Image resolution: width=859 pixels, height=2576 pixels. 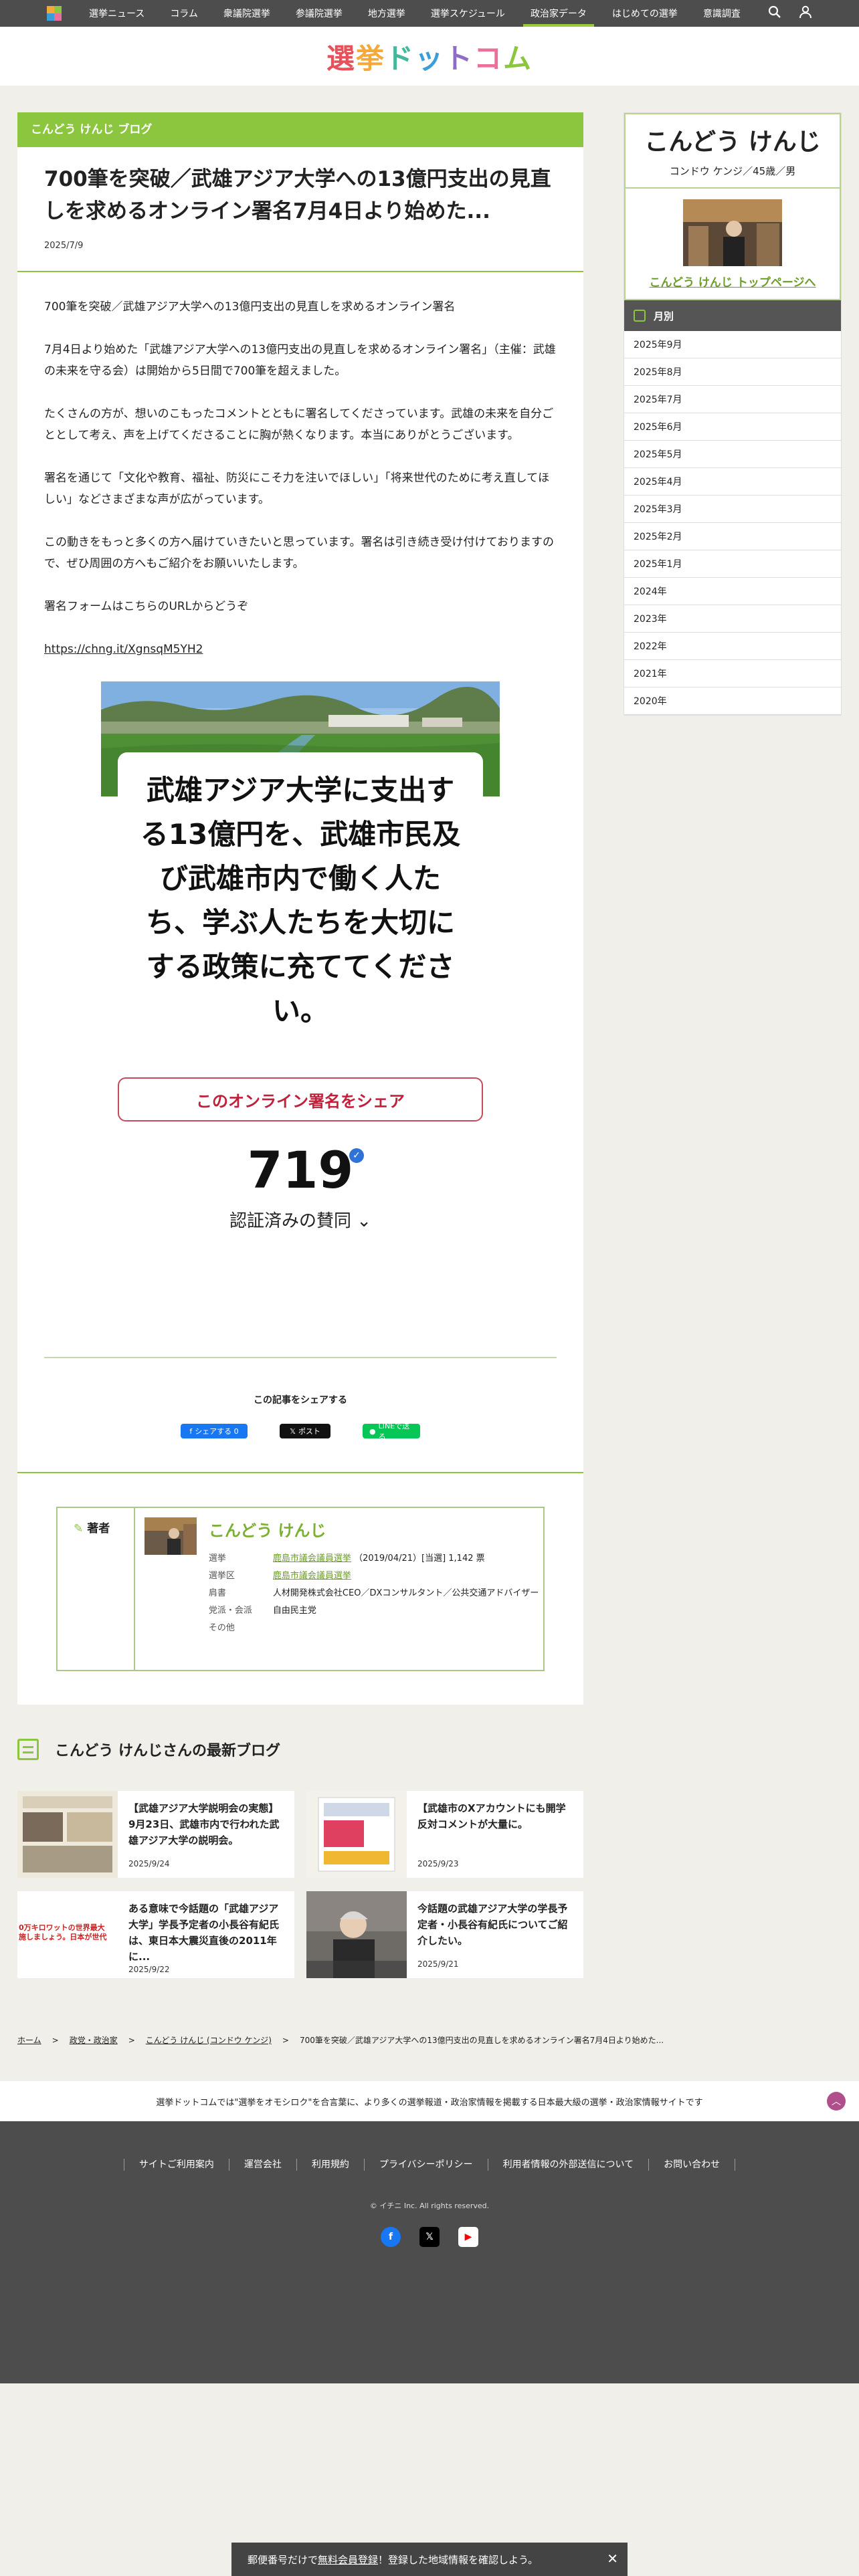 What do you see at coordinates (568, 2165) in the screenshot?
I see `footer-link: 利用者情報の外部送信について` at bounding box center [568, 2165].